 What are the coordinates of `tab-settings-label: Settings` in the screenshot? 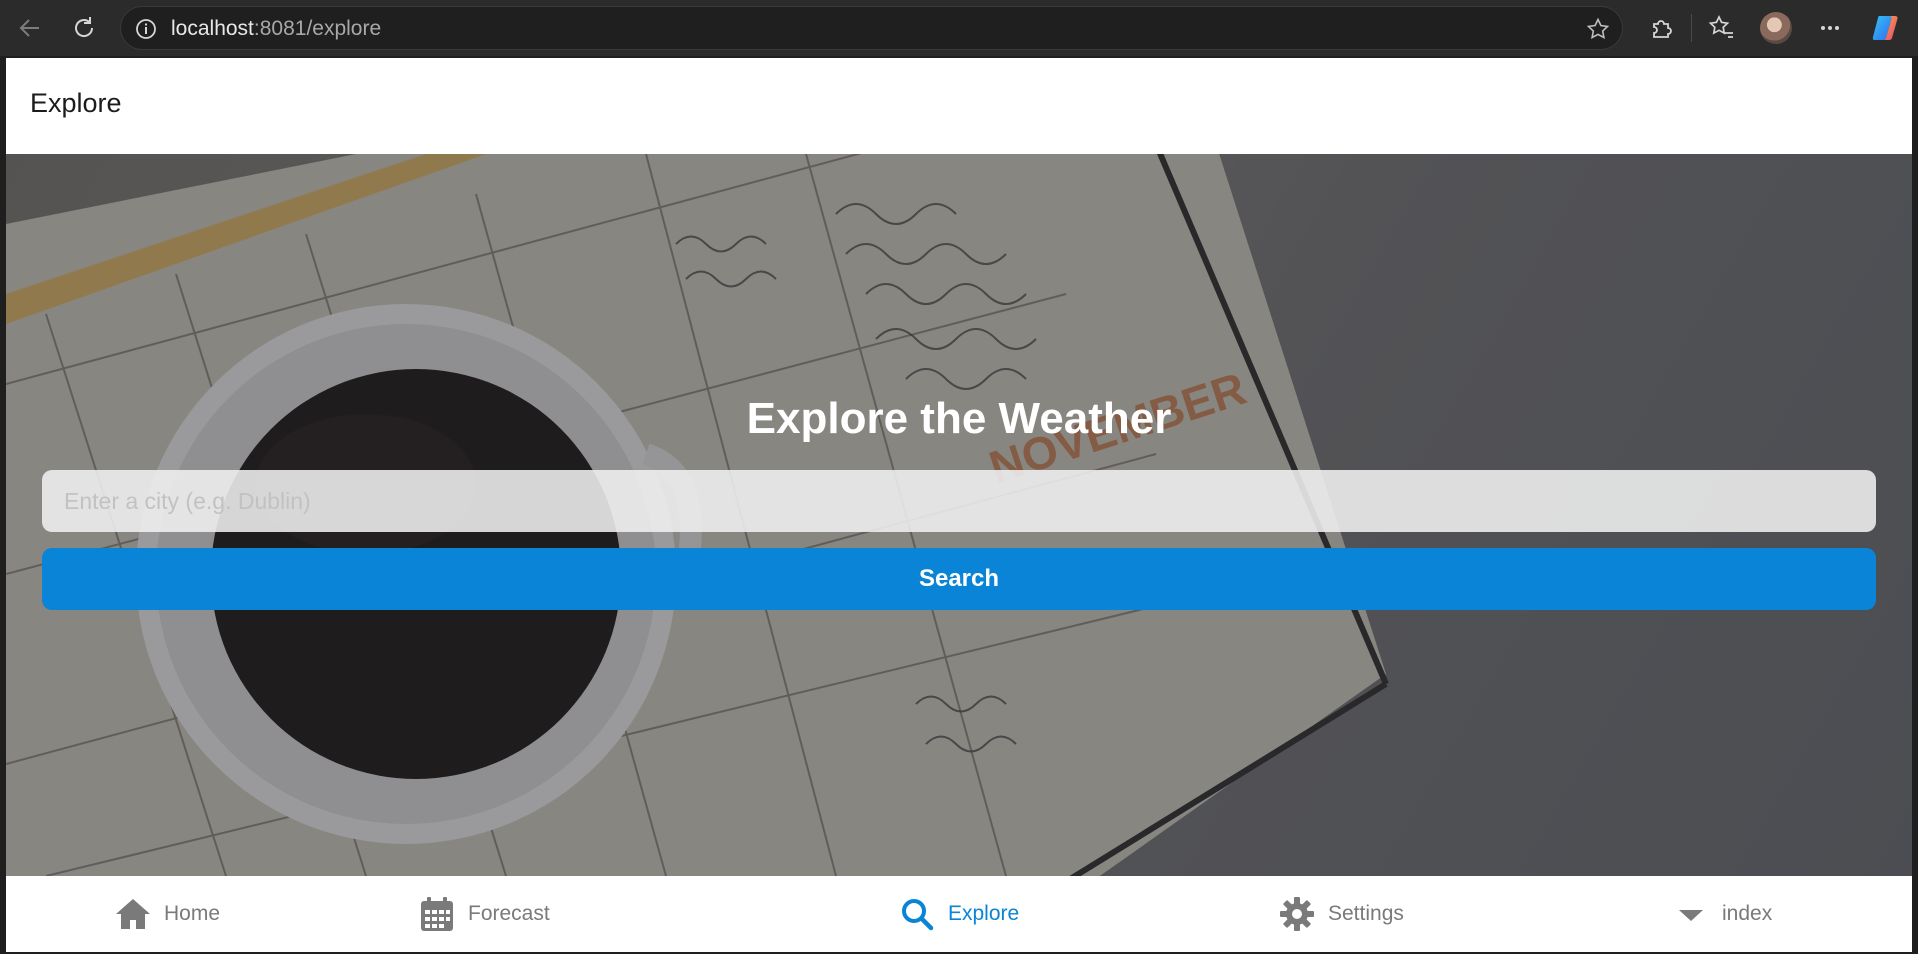 It's located at (1366, 913).